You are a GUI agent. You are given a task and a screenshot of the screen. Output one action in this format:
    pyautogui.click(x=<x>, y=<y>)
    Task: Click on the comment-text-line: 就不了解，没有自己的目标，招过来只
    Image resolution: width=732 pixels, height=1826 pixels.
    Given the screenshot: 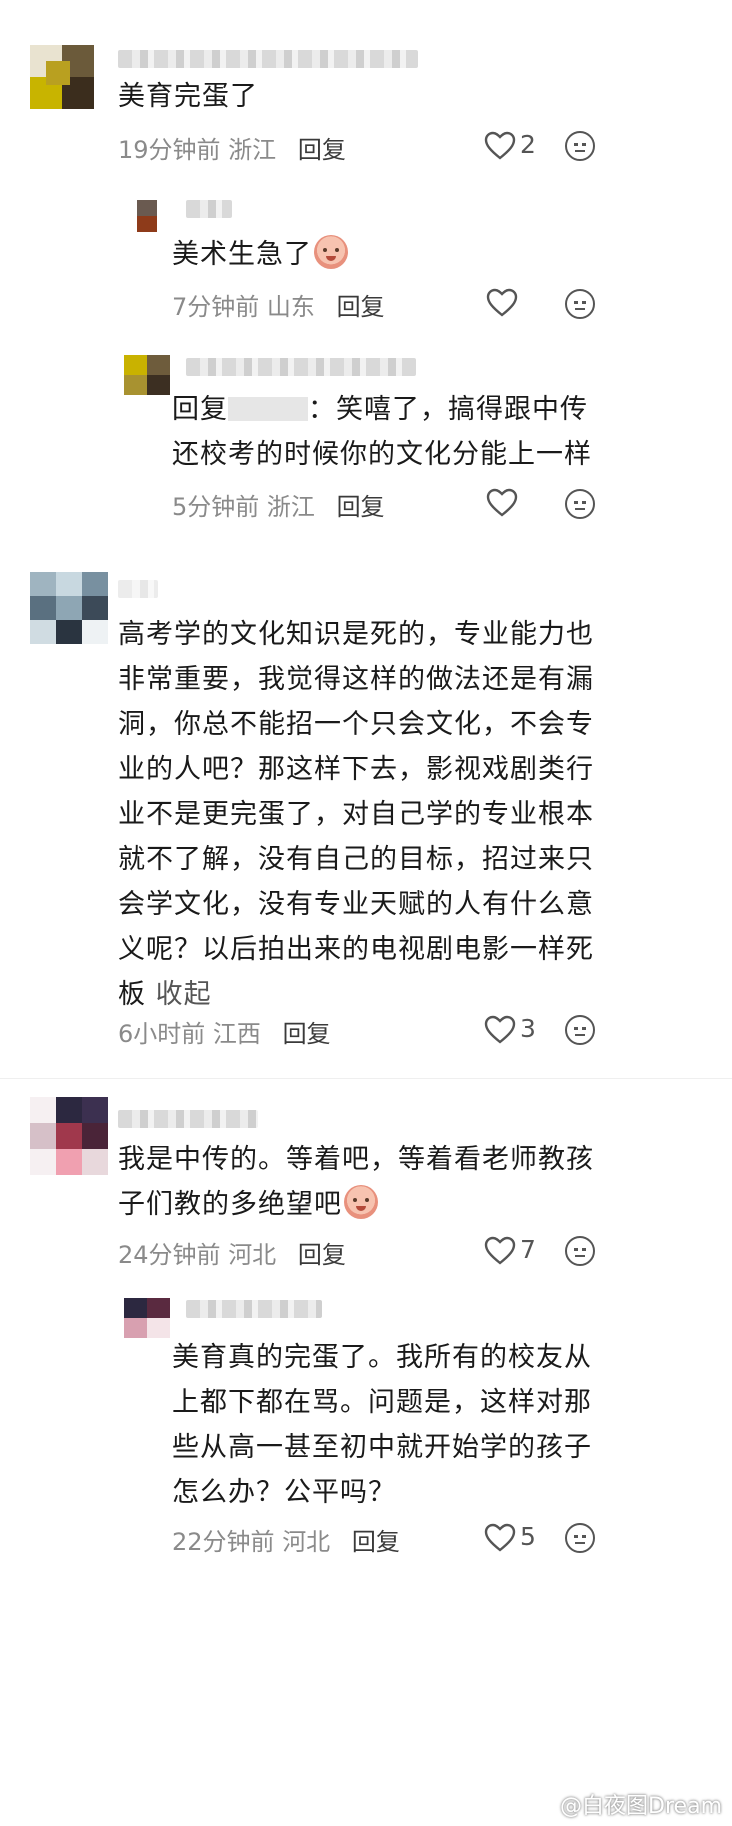 What is the action you would take?
    pyautogui.click(x=356, y=859)
    